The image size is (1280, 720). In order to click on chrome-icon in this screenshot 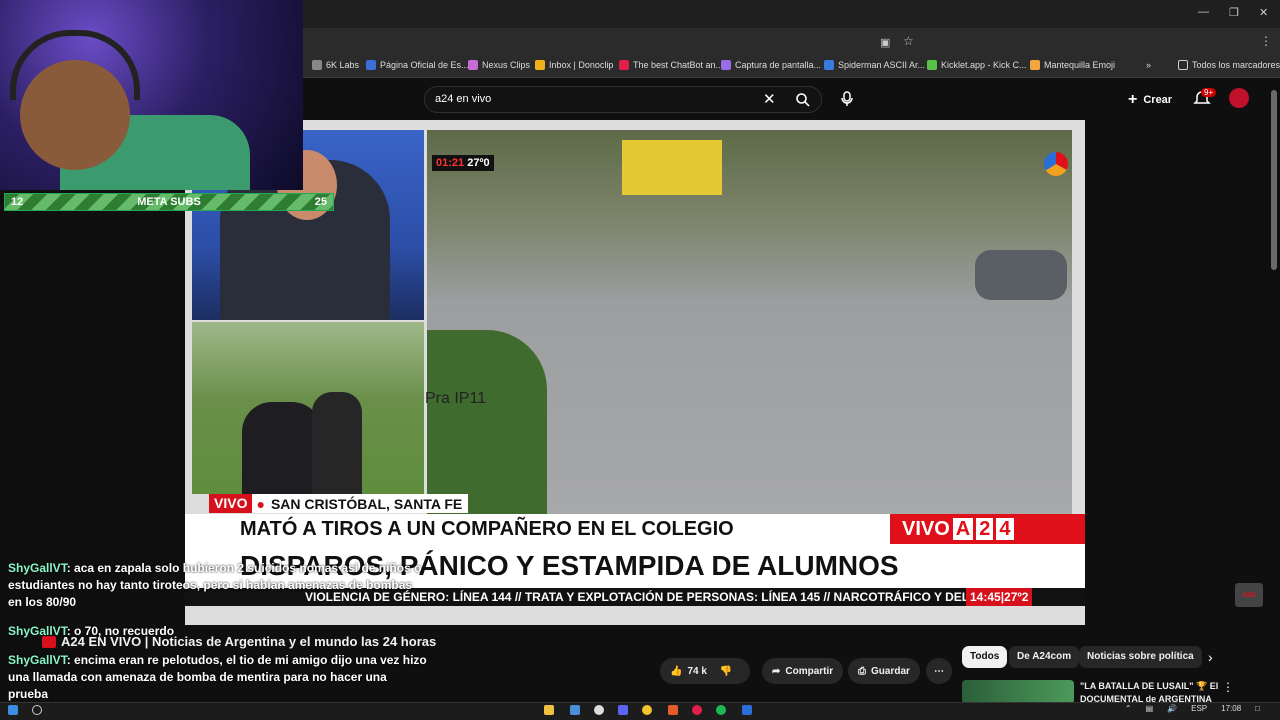, I will do `click(647, 710)`.